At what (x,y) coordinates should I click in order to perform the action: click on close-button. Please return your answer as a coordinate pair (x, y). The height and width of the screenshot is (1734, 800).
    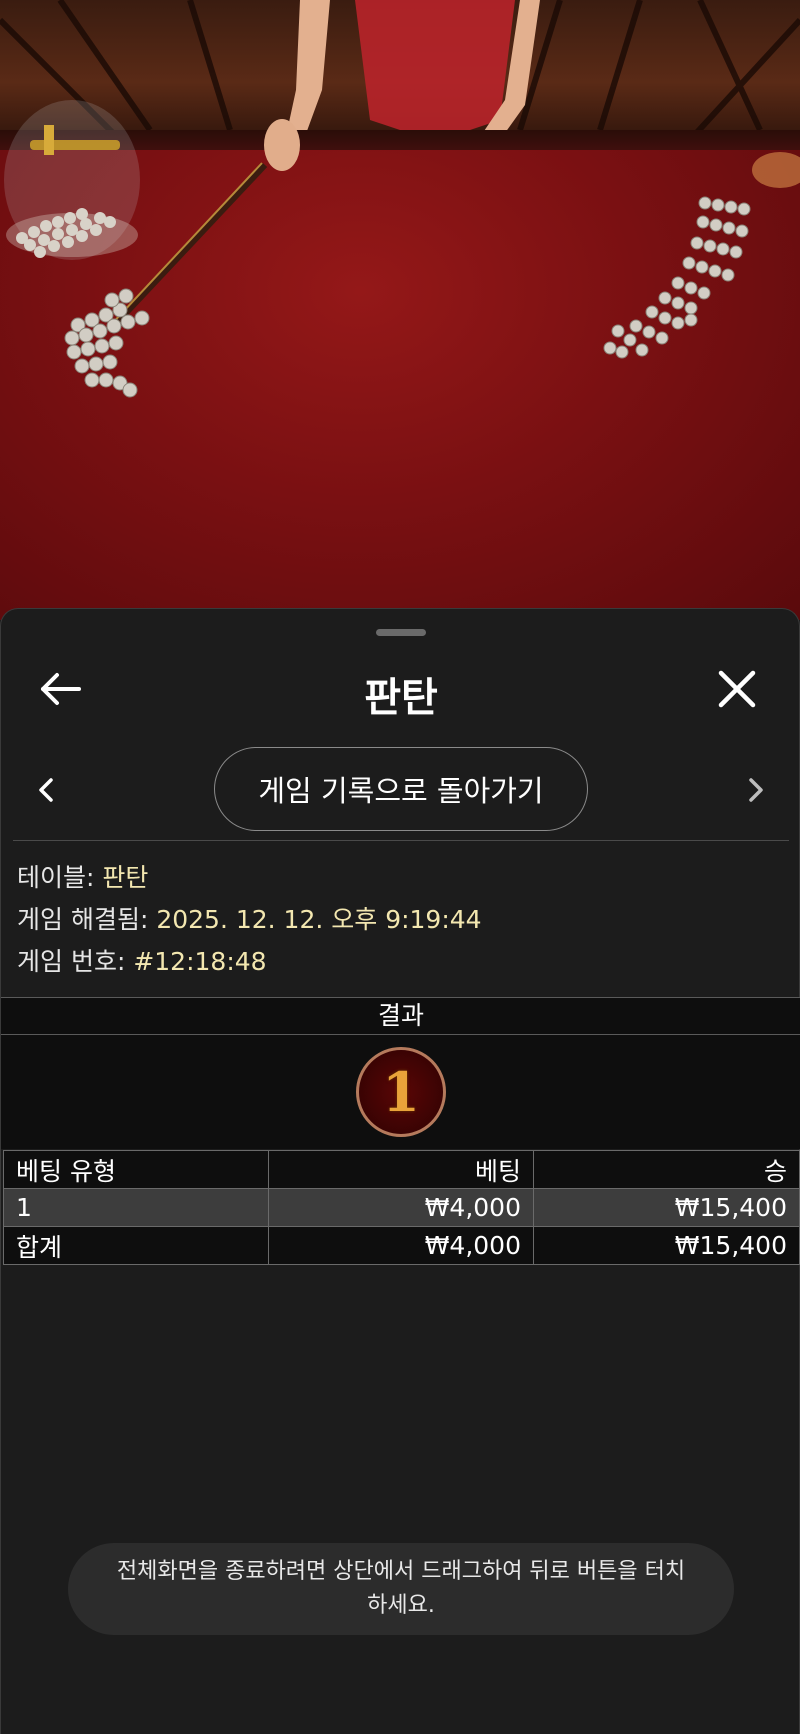
    Looking at the image, I should click on (737, 689).